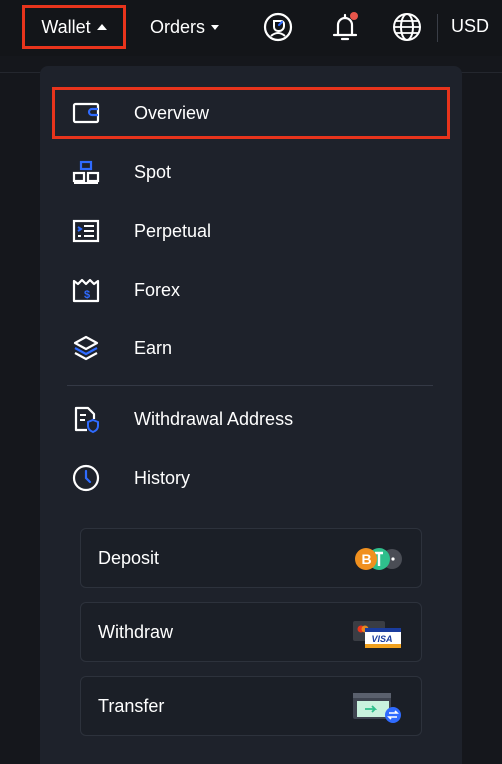 This screenshot has width=502, height=764. I want to click on crypto-coins-icon: B, so click(378, 559).